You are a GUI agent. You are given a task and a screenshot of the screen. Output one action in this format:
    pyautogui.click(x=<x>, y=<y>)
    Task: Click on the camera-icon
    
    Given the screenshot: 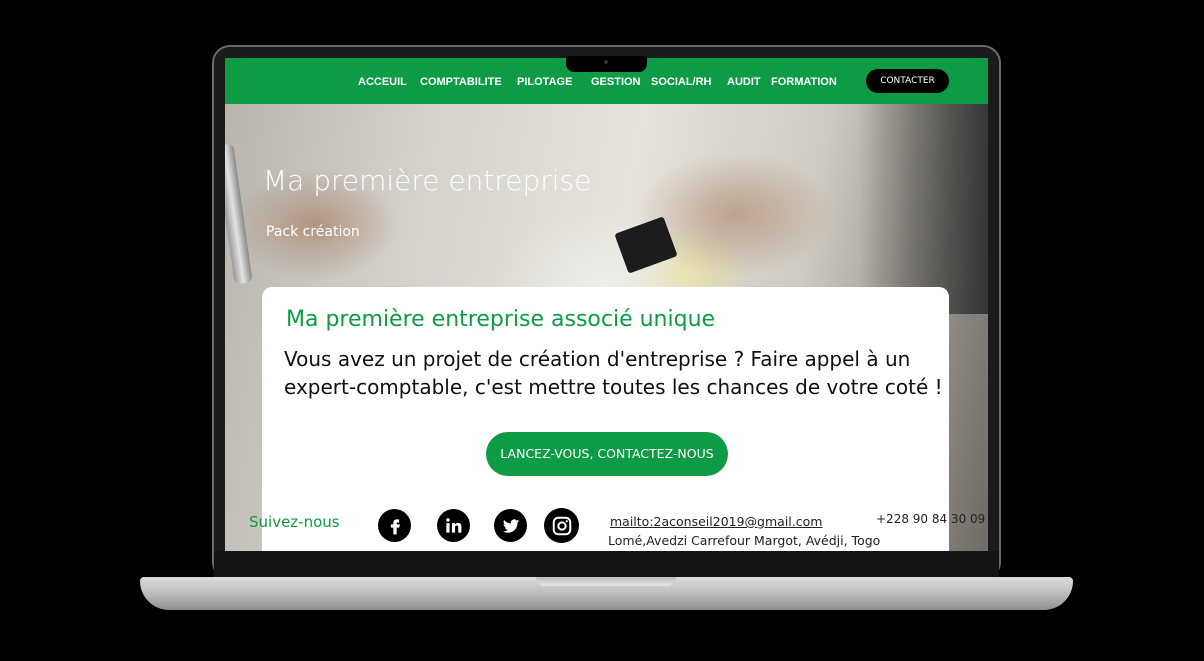 What is the action you would take?
    pyautogui.click(x=606, y=62)
    